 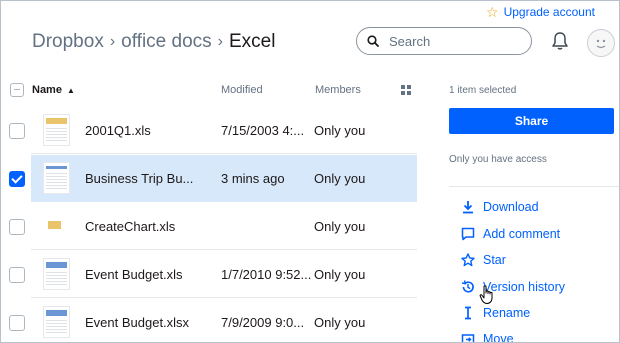 What do you see at coordinates (468, 313) in the screenshot?
I see `rename-icon` at bounding box center [468, 313].